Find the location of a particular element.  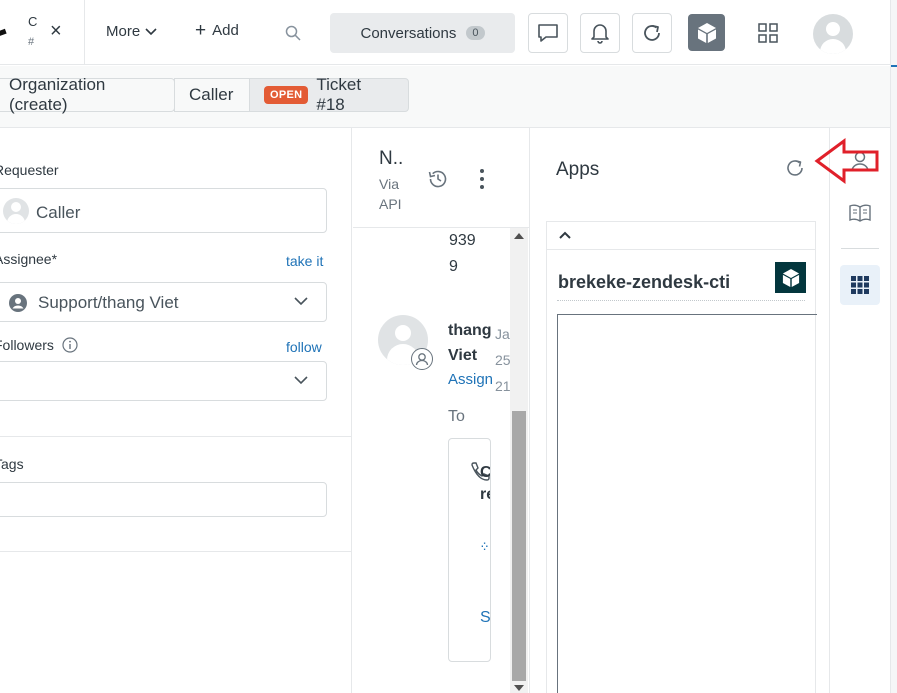

tab-icon is located at coordinates (3, 32).